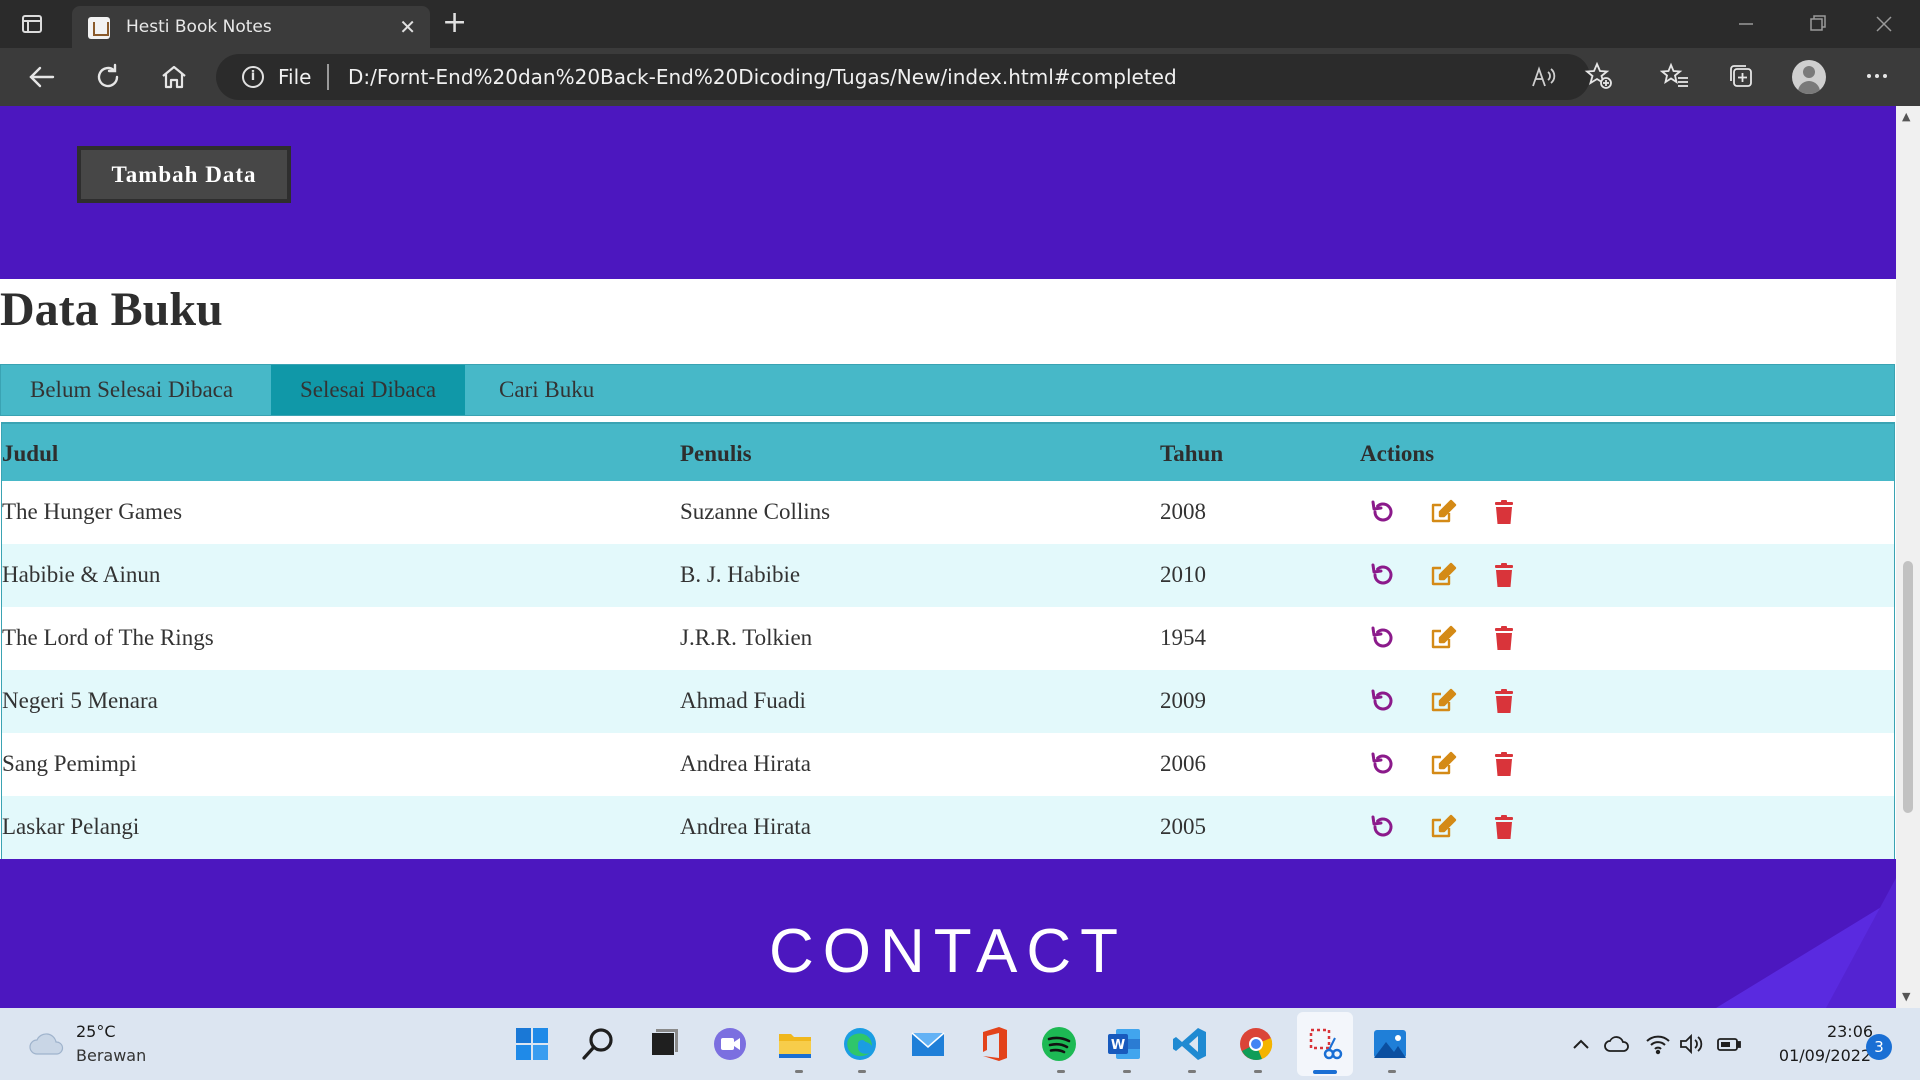 Image resolution: width=1920 pixels, height=1080 pixels. I want to click on tab-belum-selesai: Belum Selesai Dibaca, so click(131, 390).